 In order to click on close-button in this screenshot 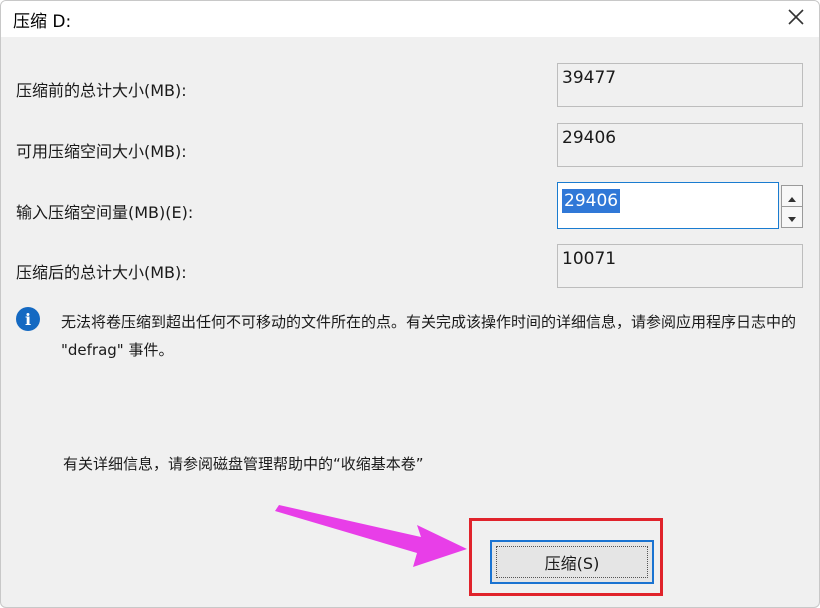, I will do `click(796, 17)`.